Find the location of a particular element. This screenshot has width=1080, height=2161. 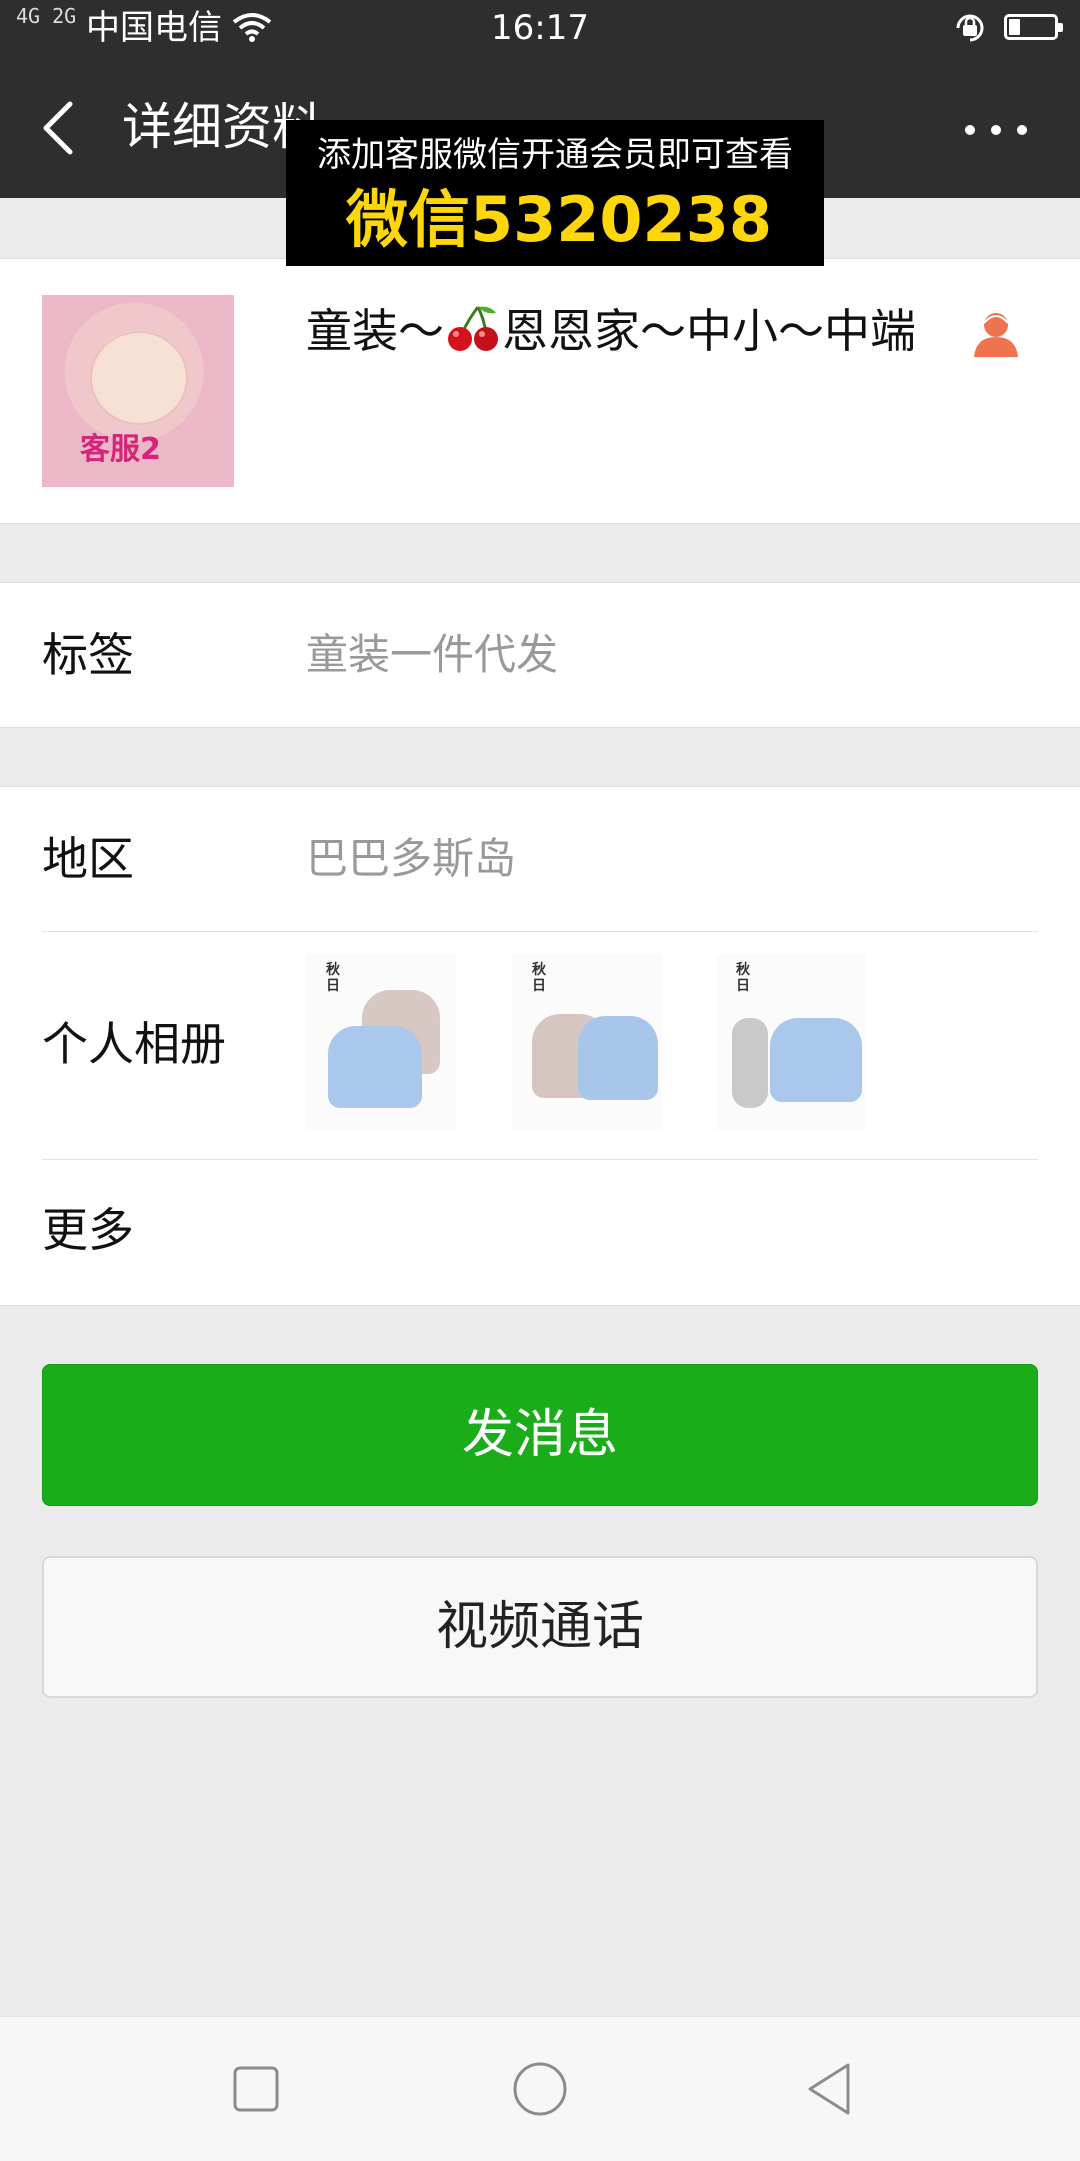

promo-line-1: 添加客服微信开通会员即可查看 is located at coordinates (555, 155).